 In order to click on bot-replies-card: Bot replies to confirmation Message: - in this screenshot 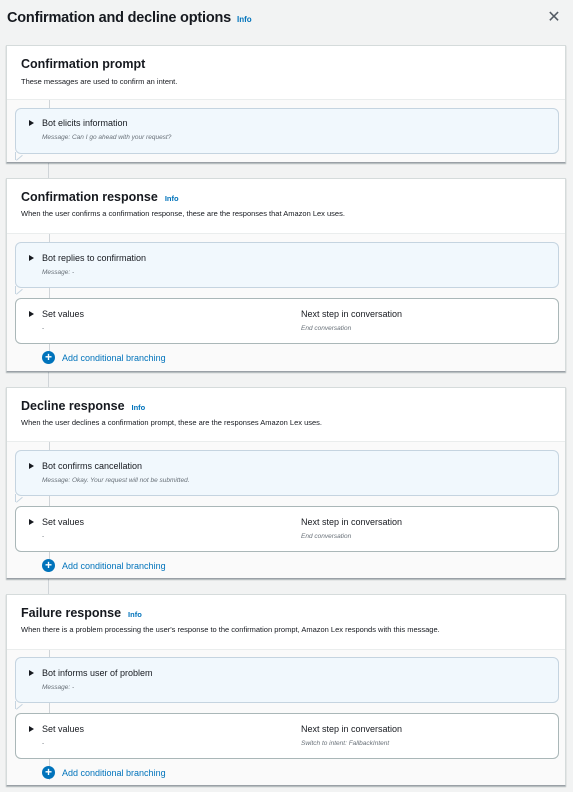, I will do `click(287, 268)`.